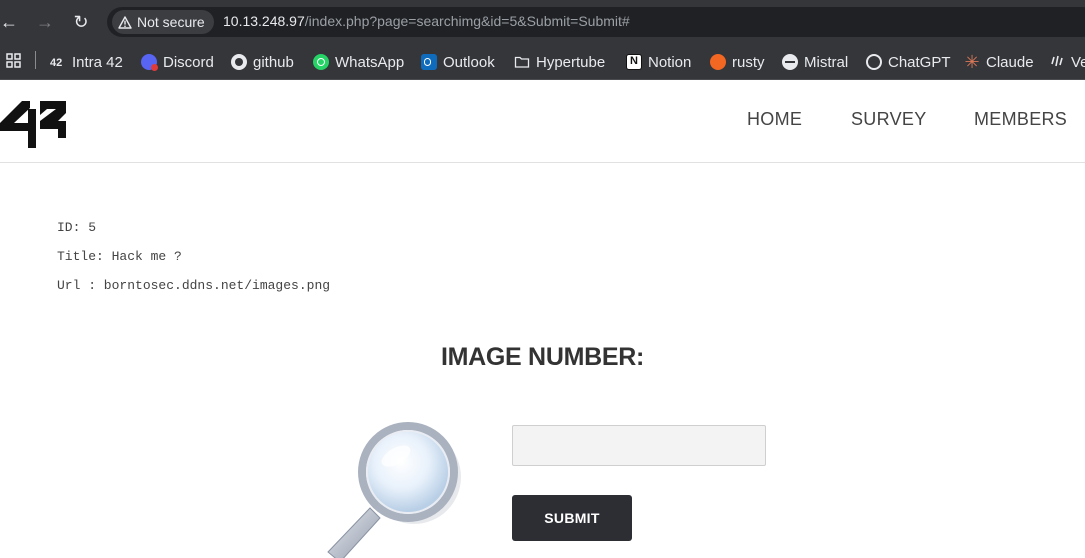 The height and width of the screenshot is (558, 1085). Describe the element at coordinates (542, 121) in the screenshot. I see `site-header: HOME SURVEY MEMBERS` at that location.